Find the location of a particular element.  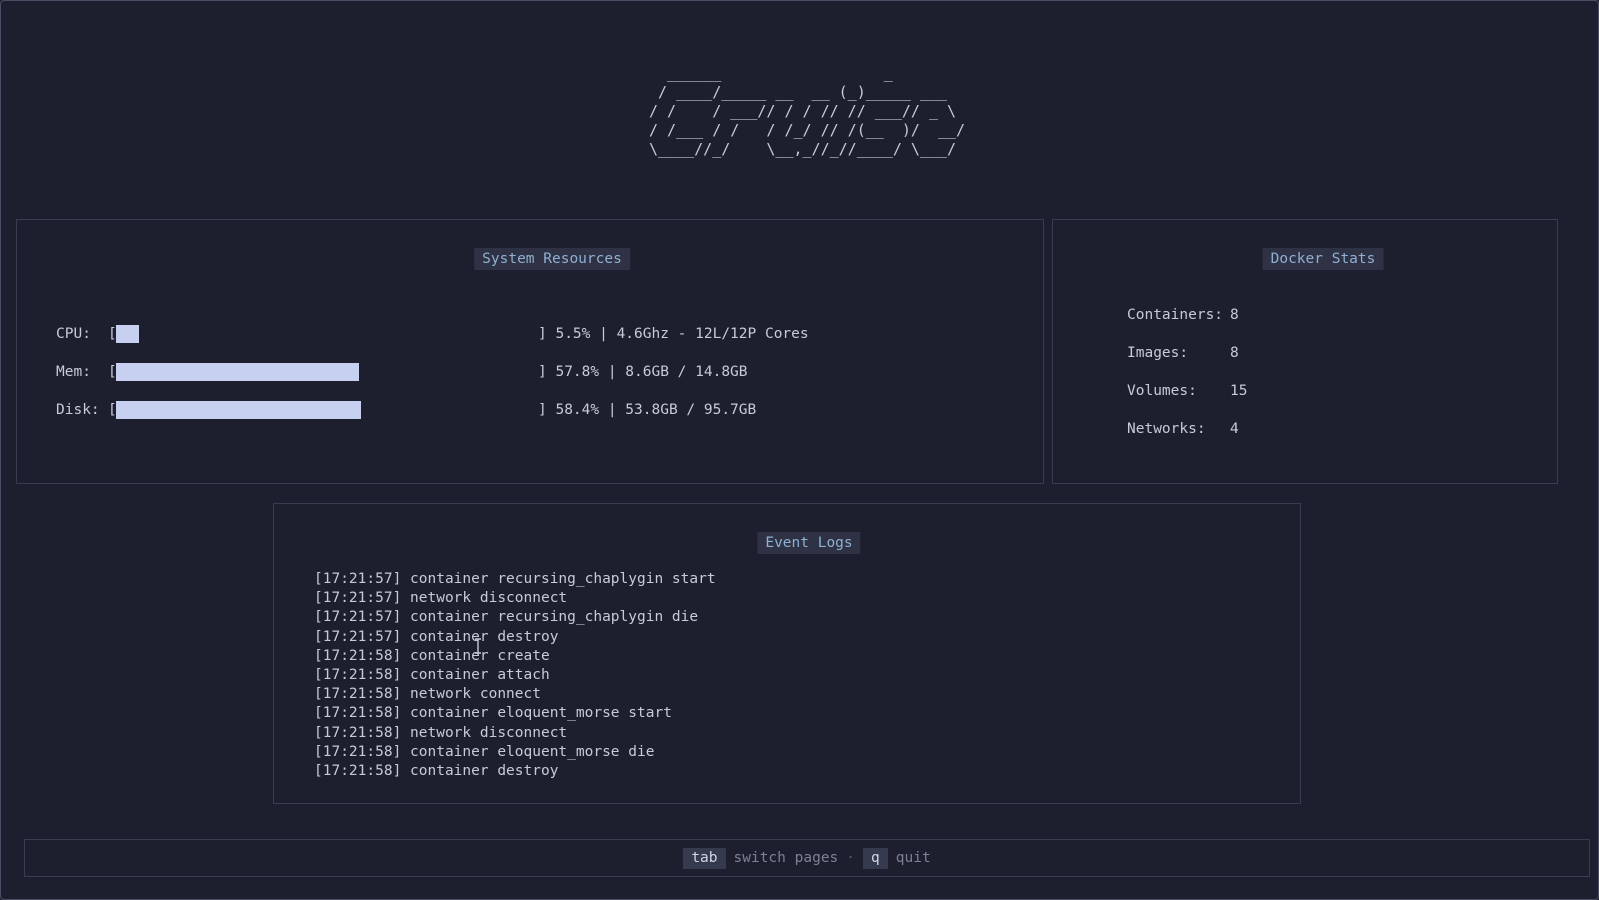

images-label: Images: is located at coordinates (1158, 353).